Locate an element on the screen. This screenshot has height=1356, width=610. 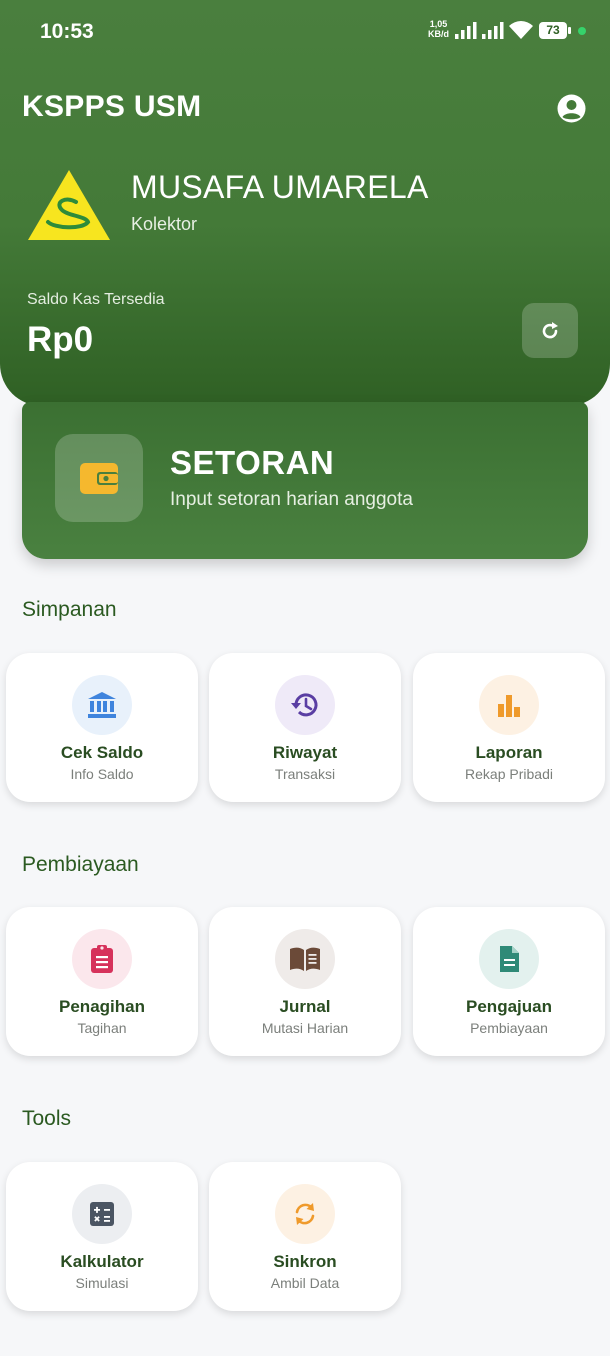
book-icon is located at coordinates (305, 959).